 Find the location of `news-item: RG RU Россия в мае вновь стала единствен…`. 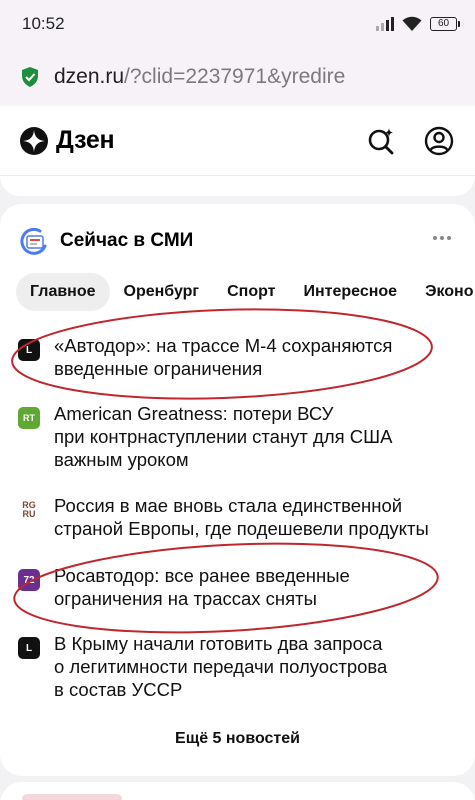

news-item: RG RU Россия в мае вновь стала единствен… is located at coordinates (237, 517).